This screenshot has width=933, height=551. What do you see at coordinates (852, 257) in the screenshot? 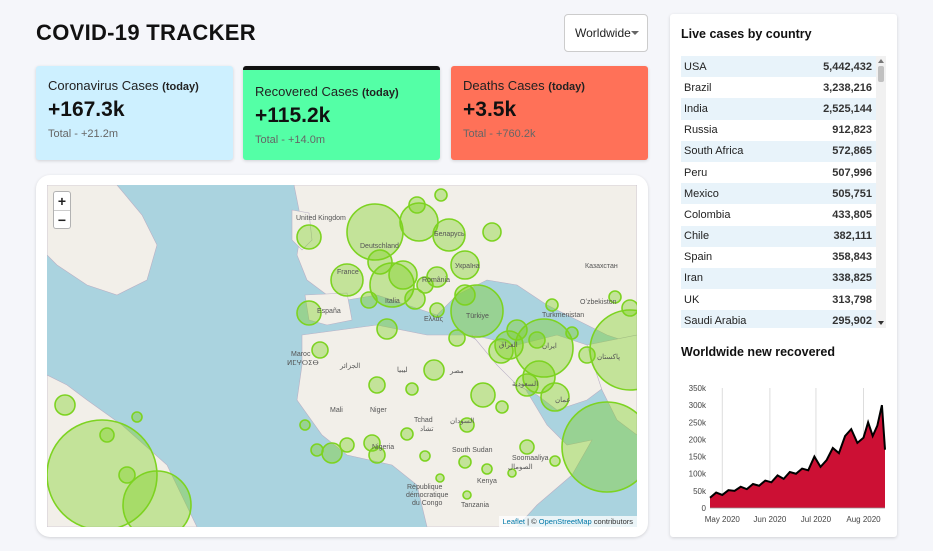
I see `country-cases: 358,843` at bounding box center [852, 257].